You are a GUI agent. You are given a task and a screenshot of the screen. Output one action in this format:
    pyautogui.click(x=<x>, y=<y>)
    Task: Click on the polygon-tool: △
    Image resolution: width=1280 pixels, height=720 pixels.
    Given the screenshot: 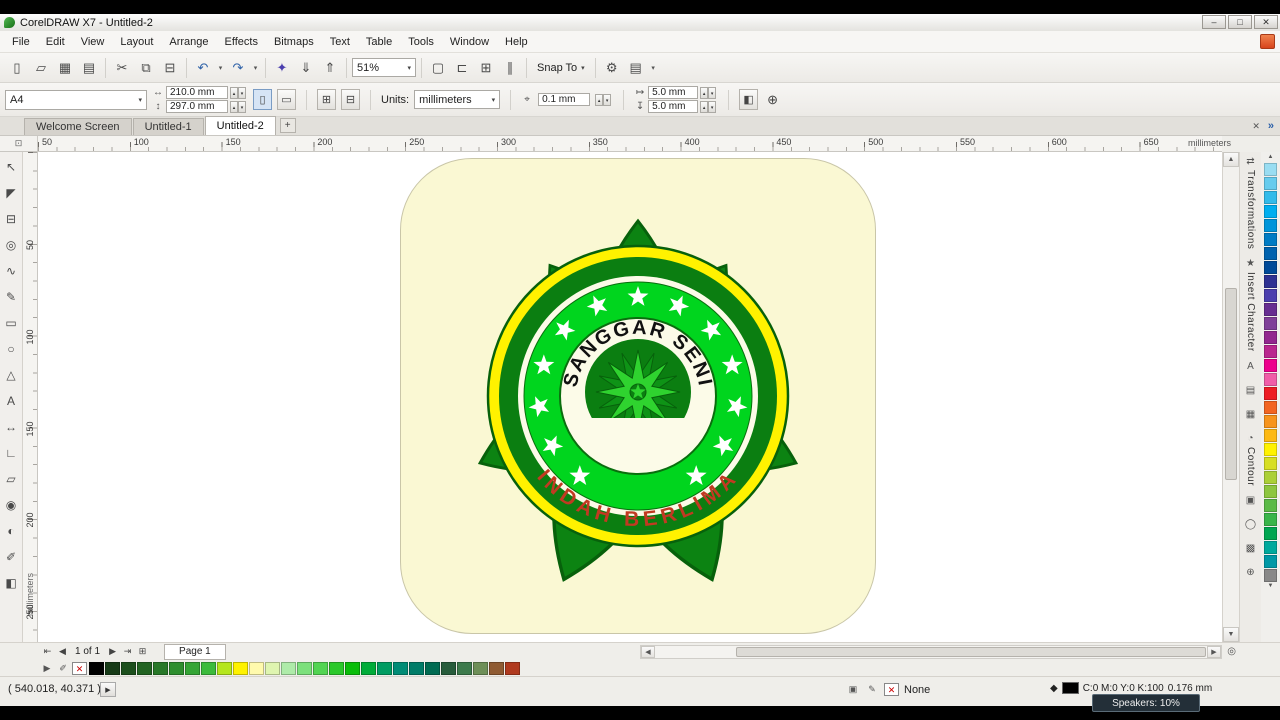 What is the action you would take?
    pyautogui.click(x=11, y=375)
    